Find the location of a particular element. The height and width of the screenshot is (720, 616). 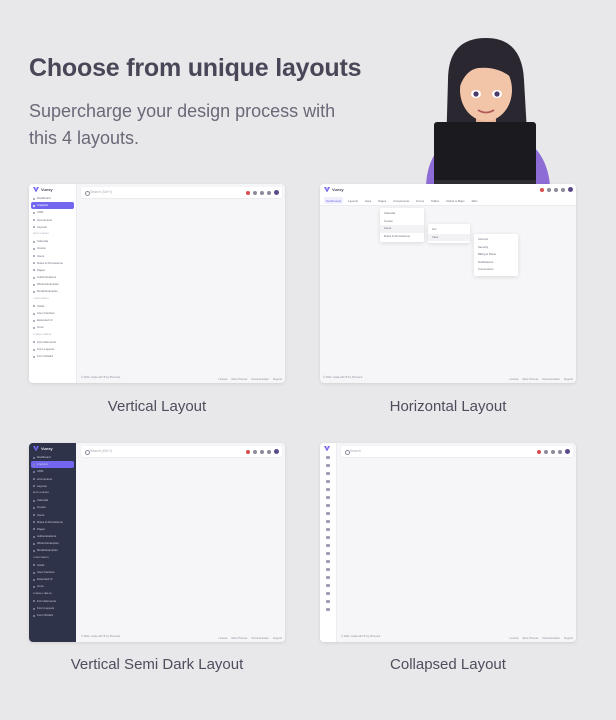

dropdown-item: Users is located at coordinates (402, 229).